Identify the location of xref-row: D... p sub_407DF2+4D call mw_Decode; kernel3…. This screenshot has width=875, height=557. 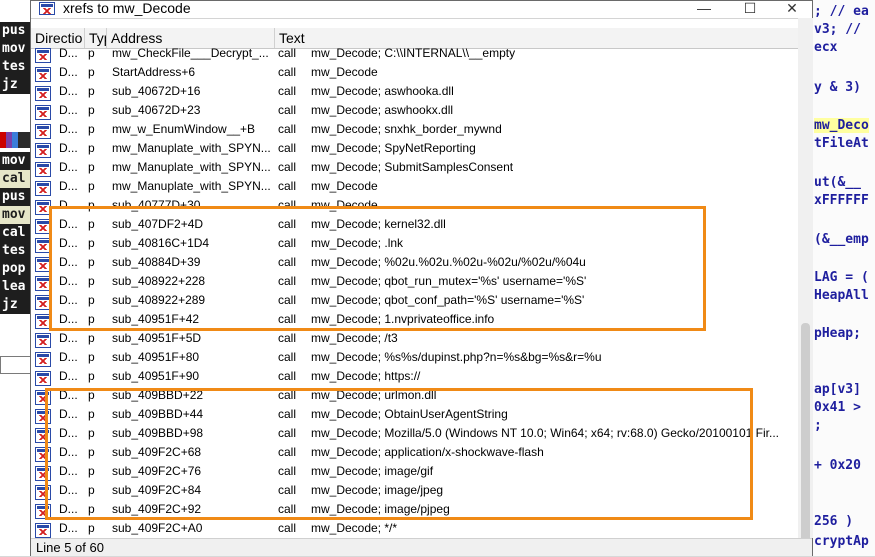
(414, 226).